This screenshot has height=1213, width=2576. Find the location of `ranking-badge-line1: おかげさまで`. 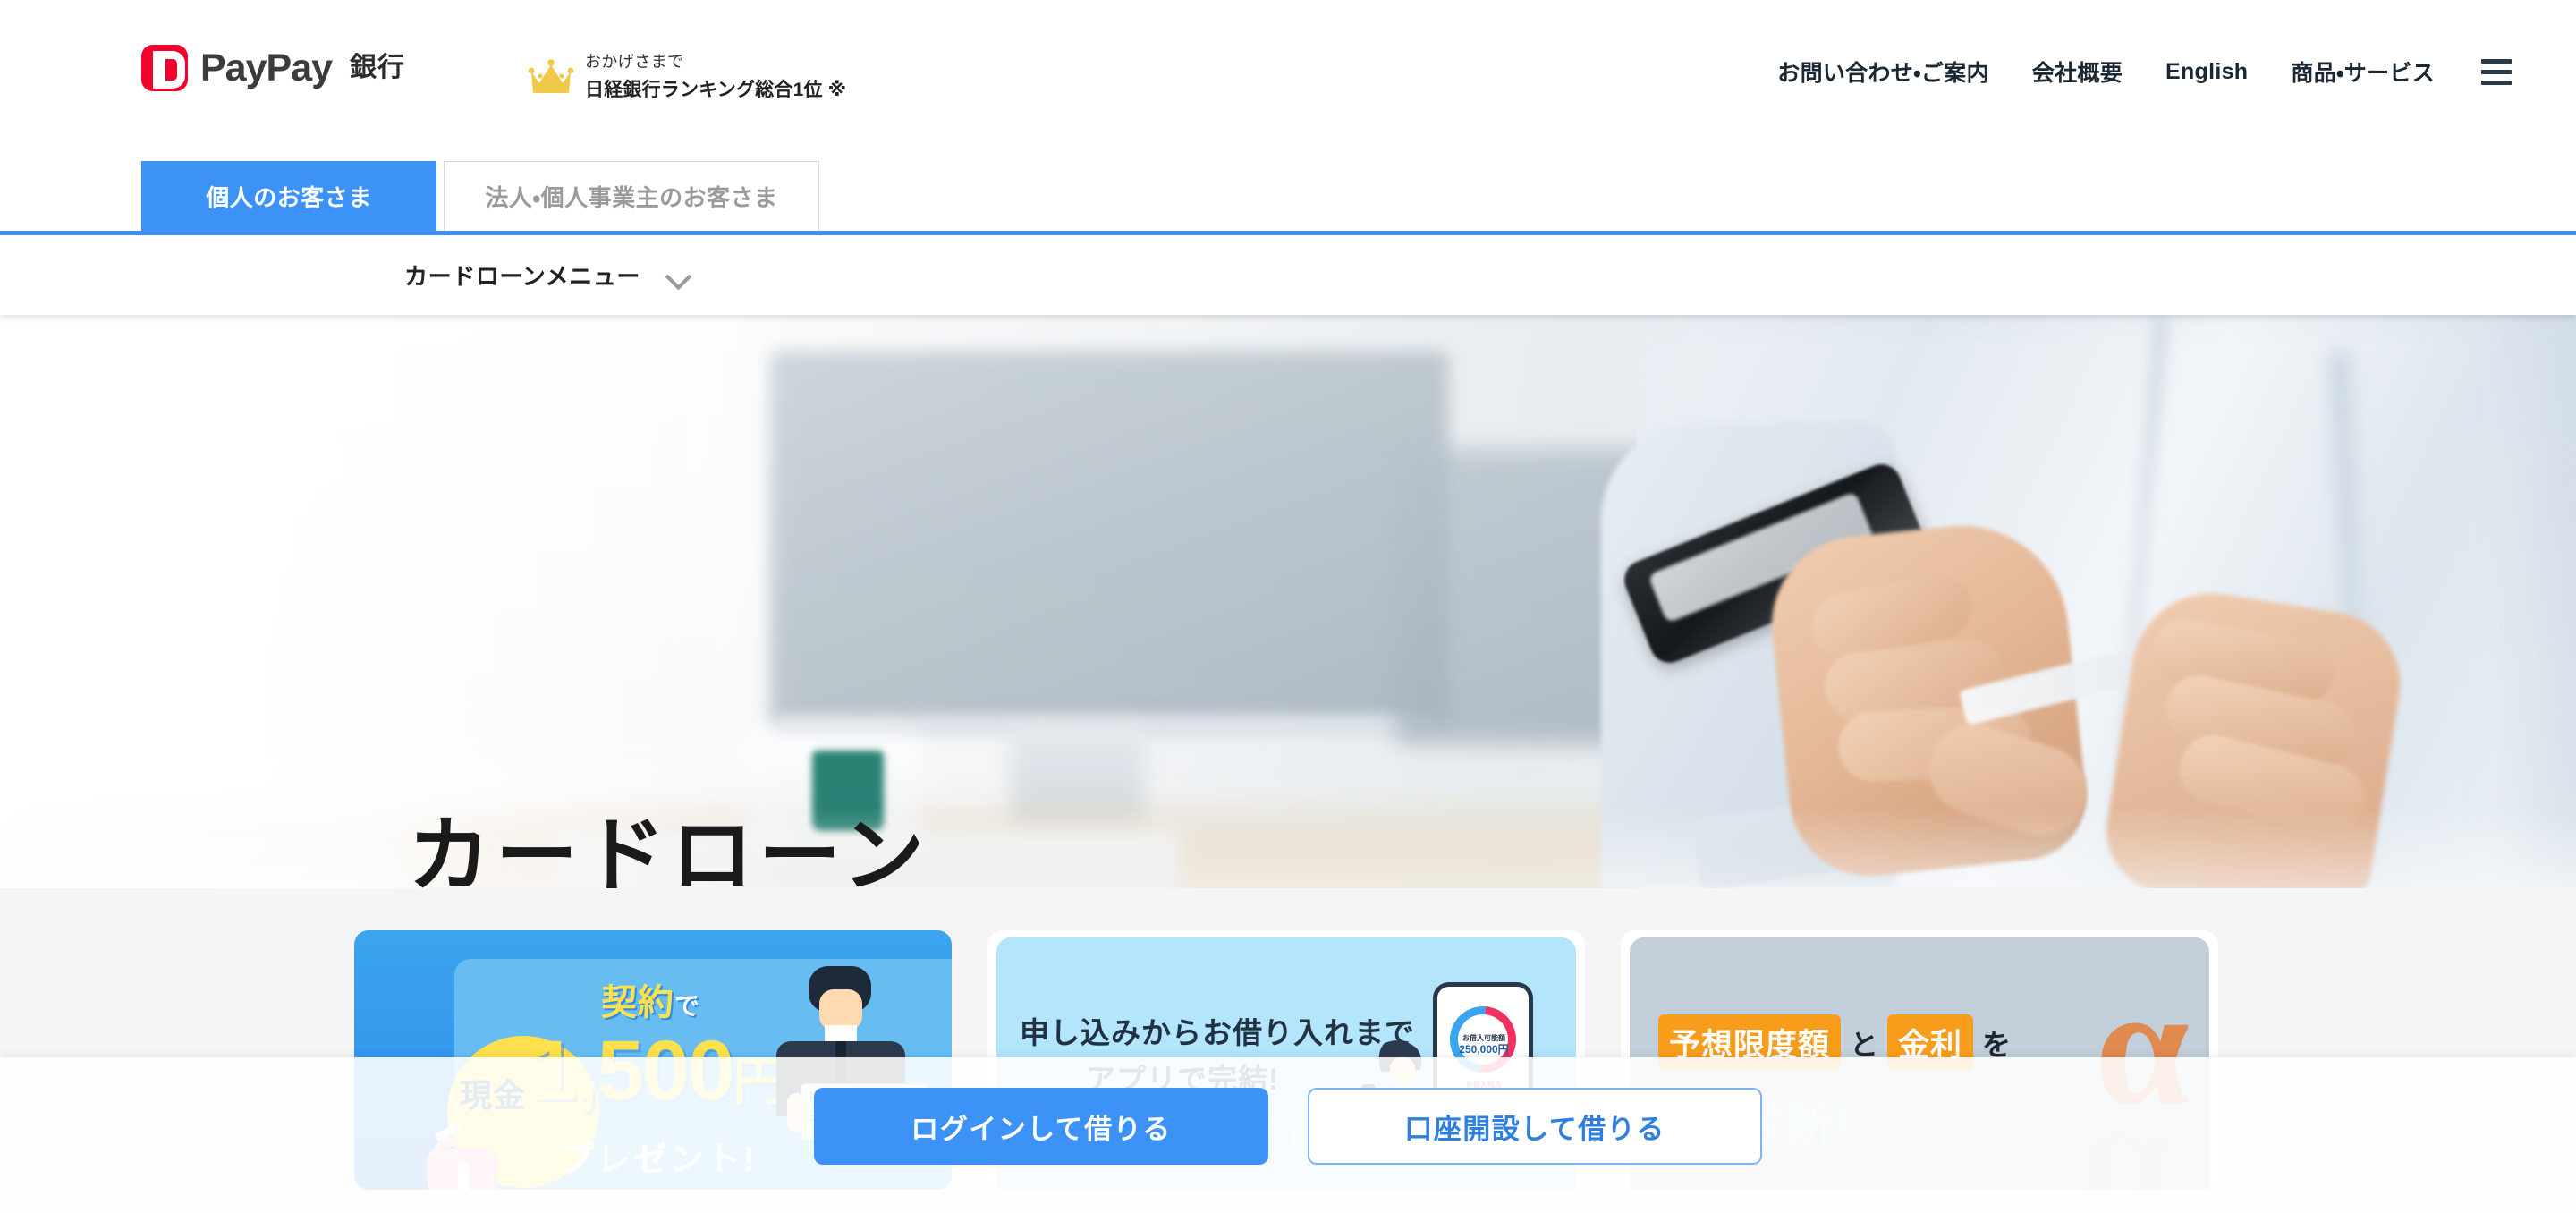

ranking-badge-line1: おかげさまで is located at coordinates (634, 62).